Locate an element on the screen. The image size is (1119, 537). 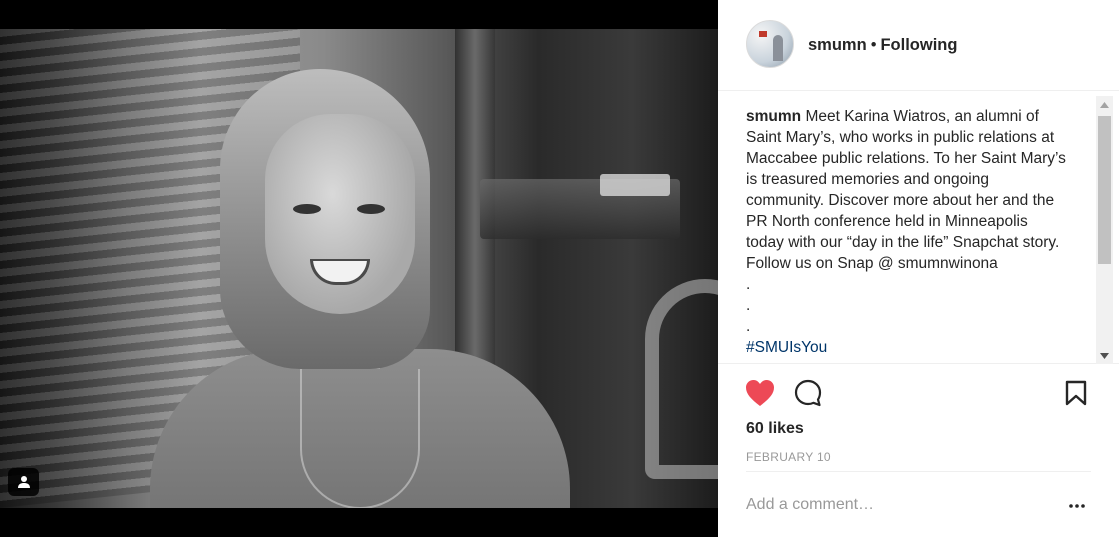
post-date: FEBRUARY 10 is located at coordinates (788, 457).